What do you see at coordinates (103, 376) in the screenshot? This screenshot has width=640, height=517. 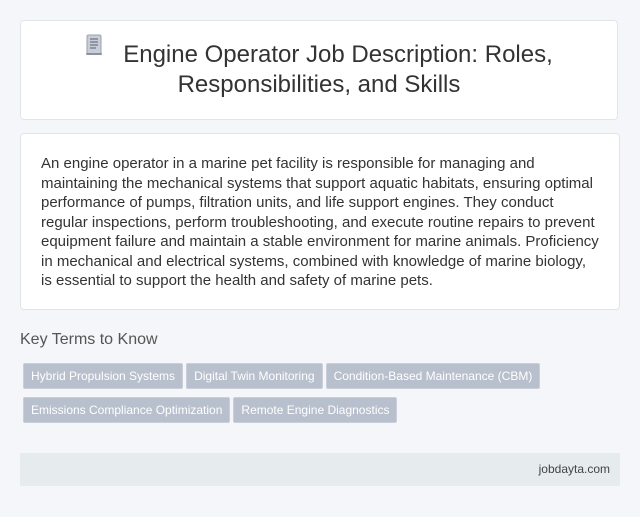 I see `key-term-chip: Hybrid Propulsion Systems` at bounding box center [103, 376].